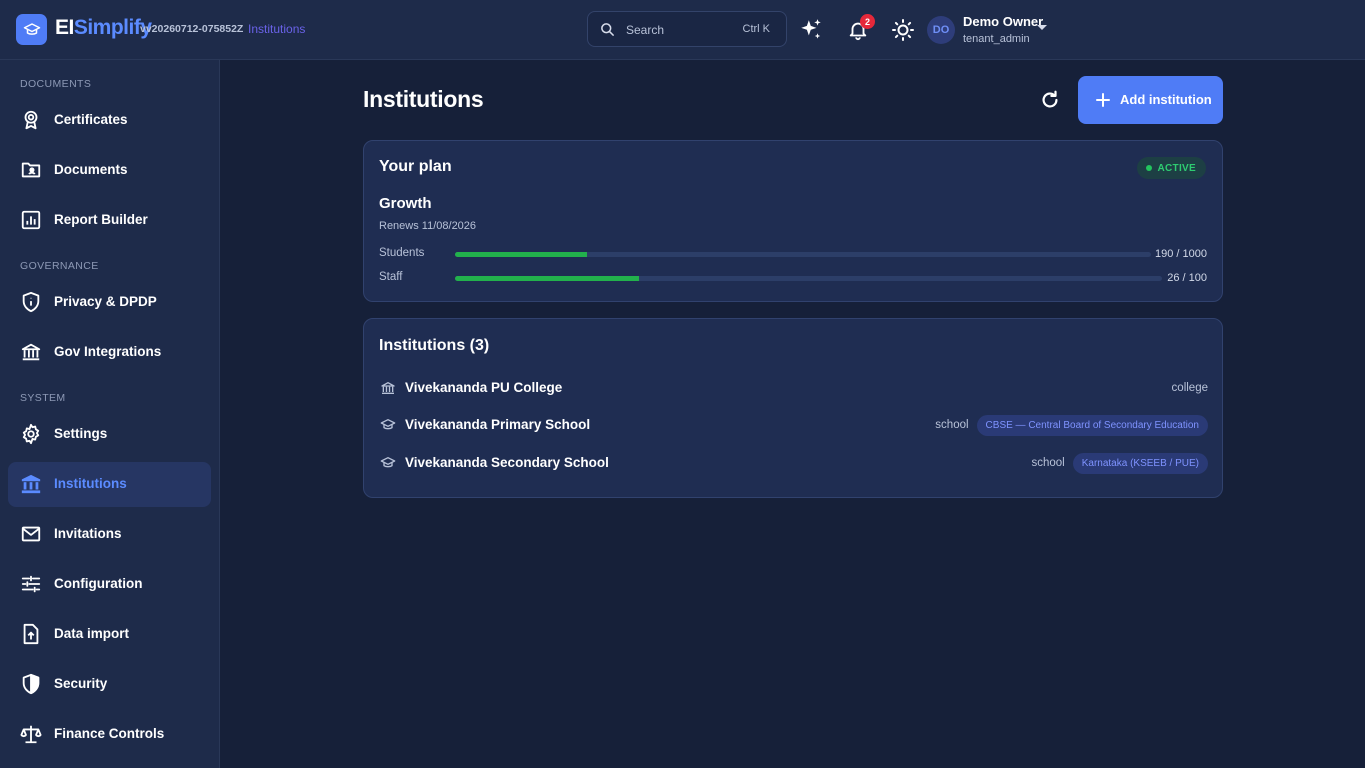  Describe the element at coordinates (31, 734) in the screenshot. I see `scale-icon` at that location.